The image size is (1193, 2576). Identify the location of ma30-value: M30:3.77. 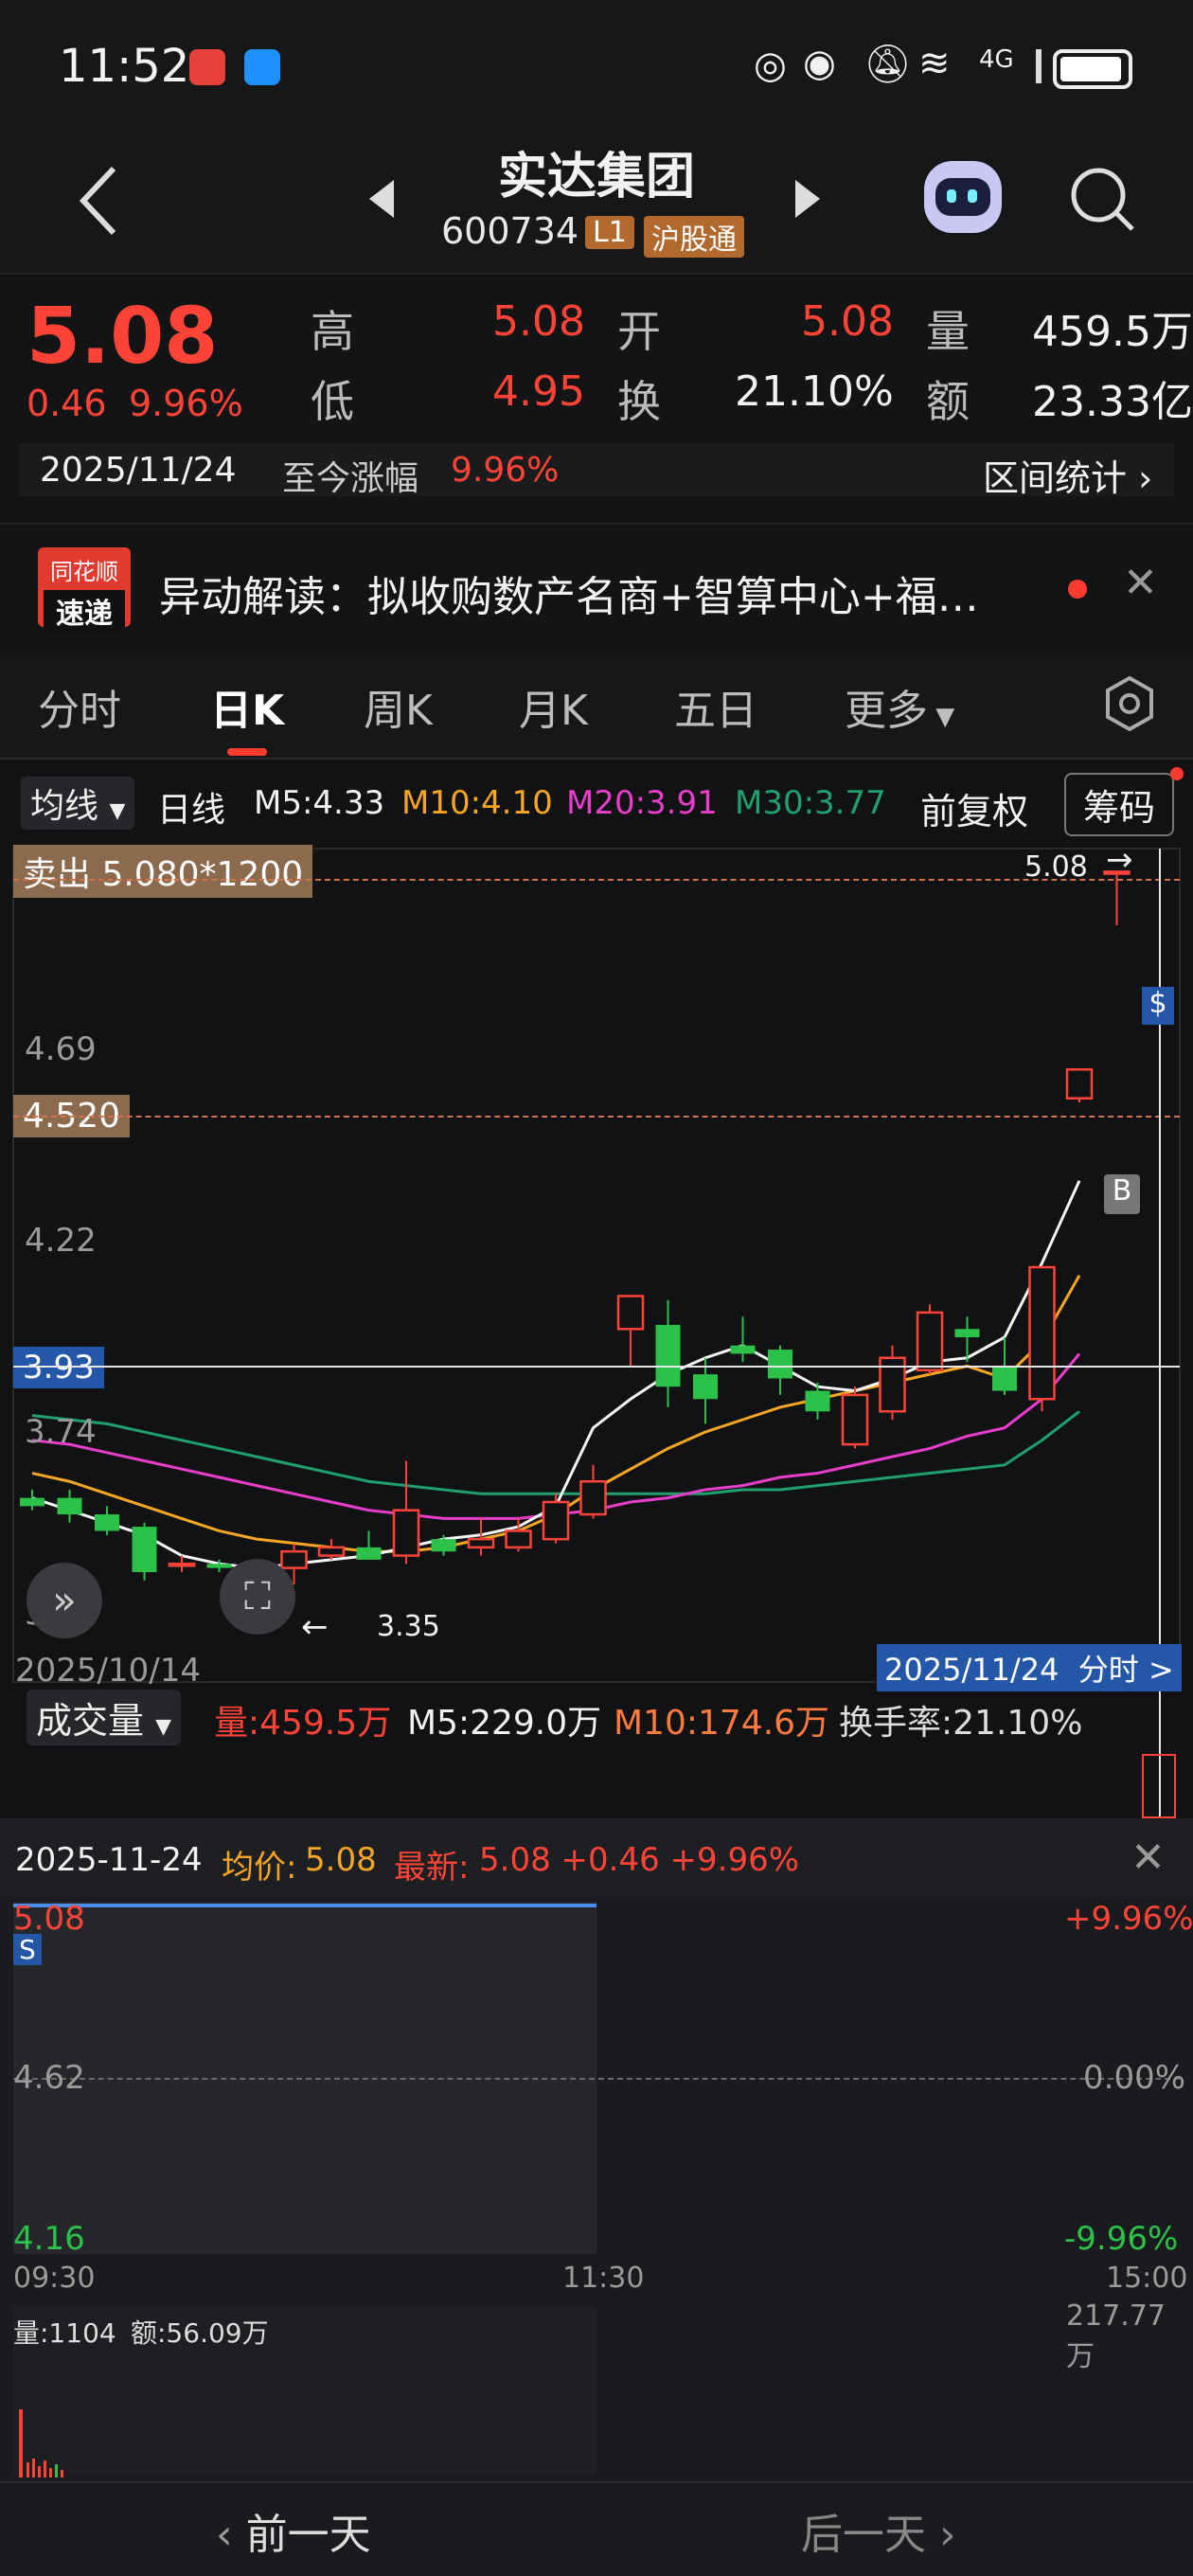
(810, 803).